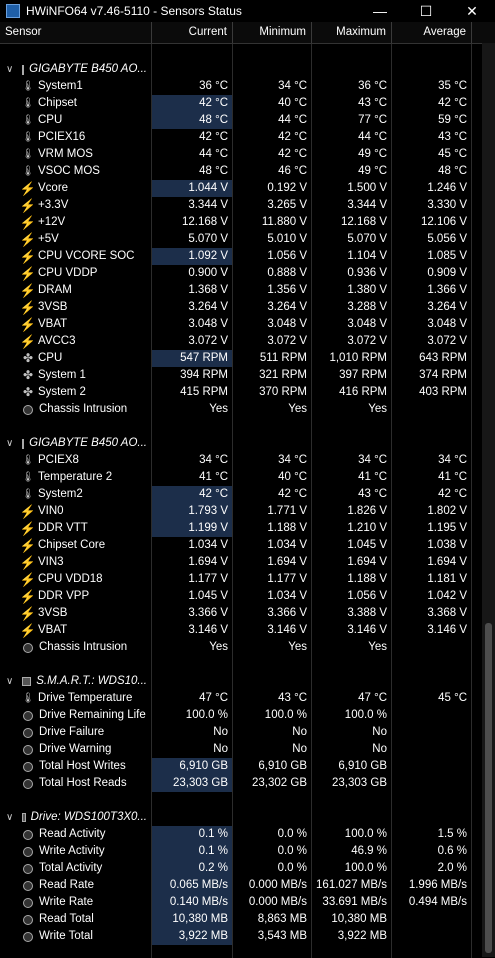 The height and width of the screenshot is (958, 495). Describe the element at coordinates (352, 834) in the screenshot. I see `maximum-value: 100.0 %` at that location.